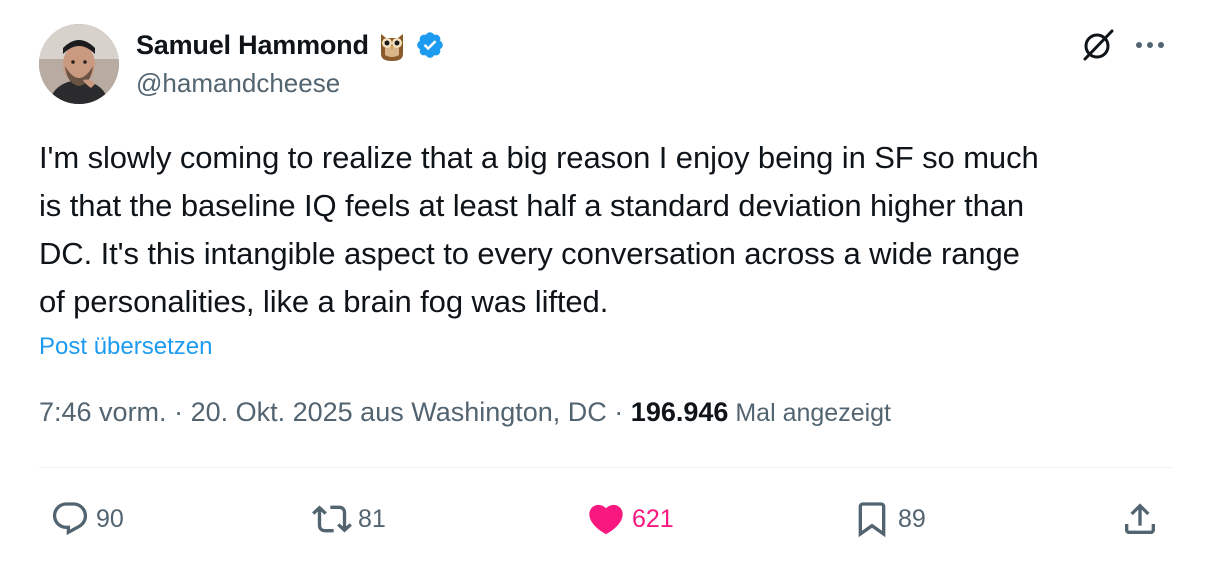 The height and width of the screenshot is (562, 1210). I want to click on avatar-photo, so click(79, 64).